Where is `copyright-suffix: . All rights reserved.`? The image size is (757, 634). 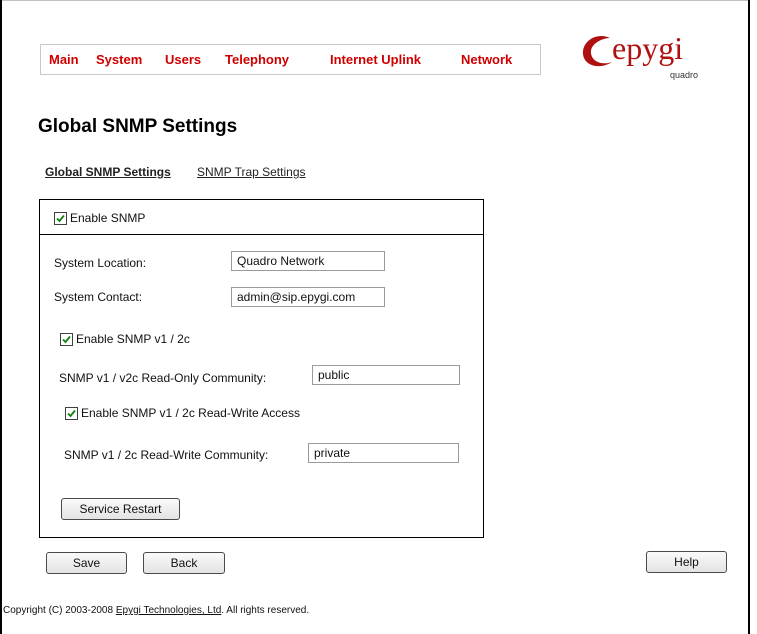 copyright-suffix: . All rights reserved. is located at coordinates (265, 610).